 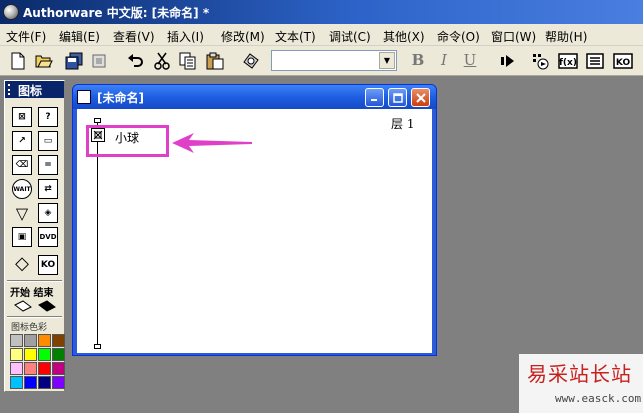 What do you see at coordinates (623, 61) in the screenshot?
I see `knowledge-objects-icon: KO` at bounding box center [623, 61].